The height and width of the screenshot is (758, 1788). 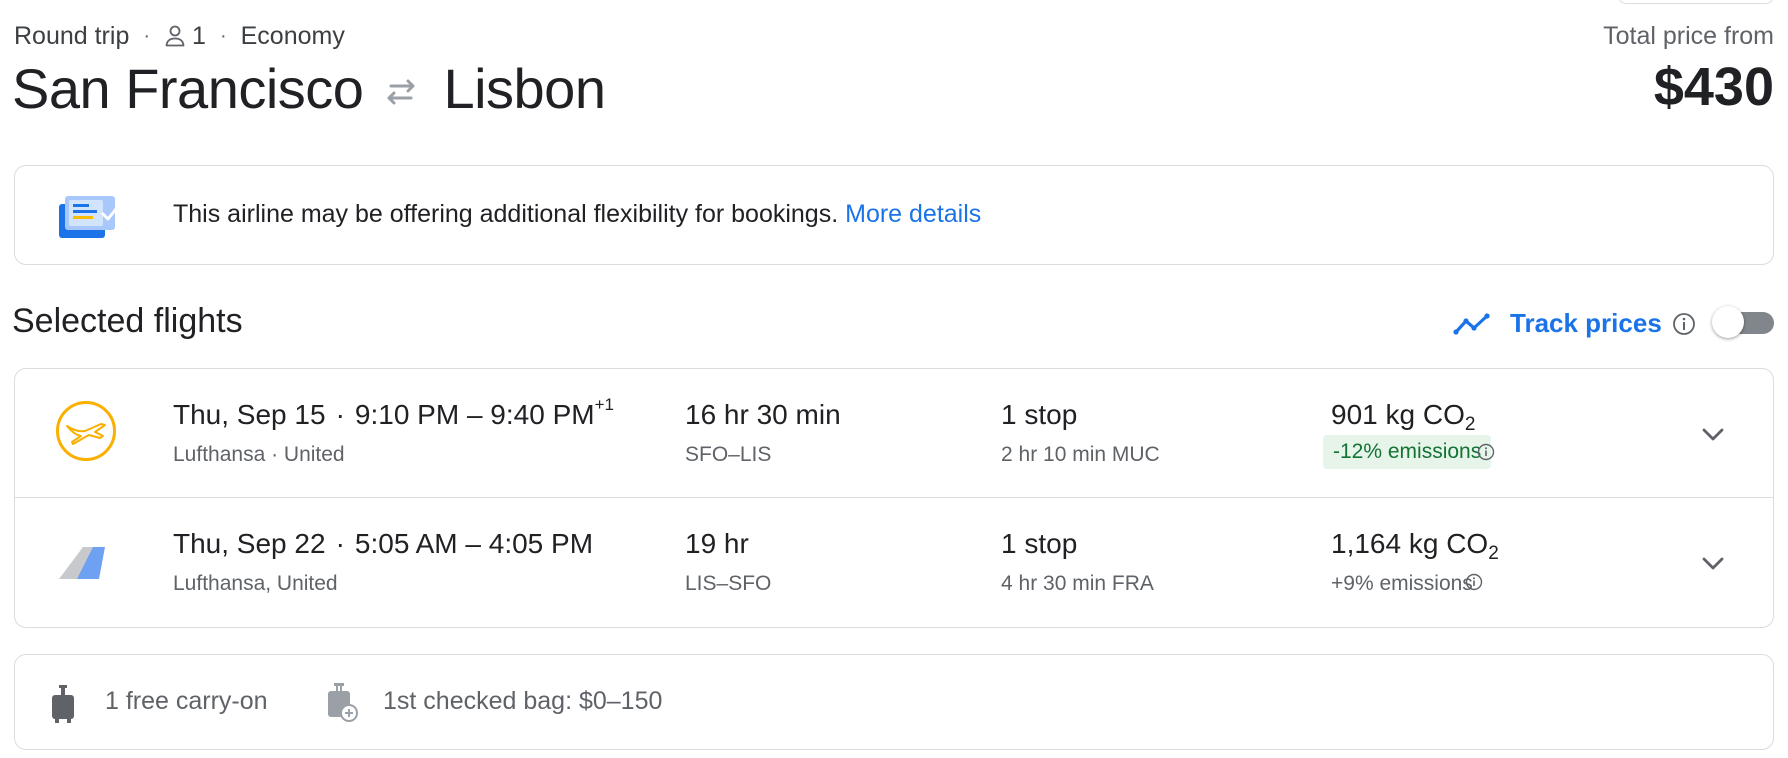 I want to click on flight-times: Thu, Sep 15 · 9:10 PM – 9:40 PM+1, so click(x=393, y=413).